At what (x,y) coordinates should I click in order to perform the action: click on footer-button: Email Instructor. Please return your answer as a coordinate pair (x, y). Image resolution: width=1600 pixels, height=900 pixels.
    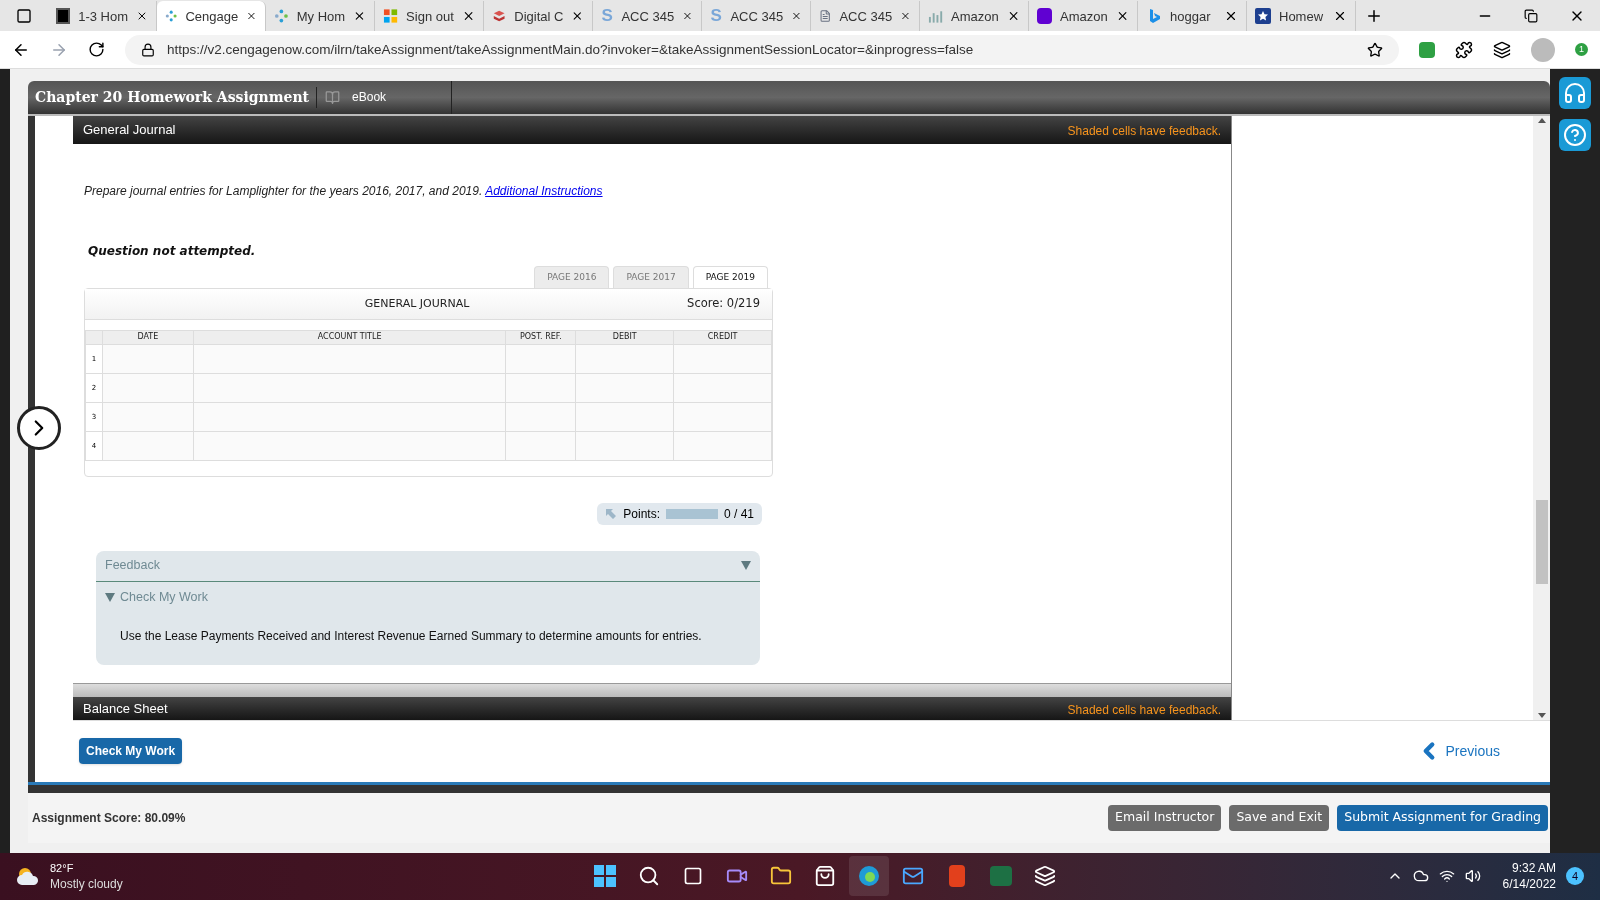
    Looking at the image, I should click on (1165, 817).